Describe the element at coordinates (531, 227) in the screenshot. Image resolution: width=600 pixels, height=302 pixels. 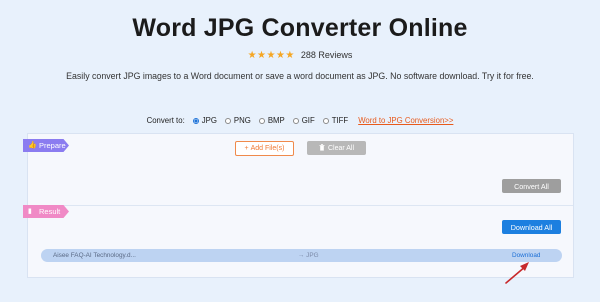
I see `download-all-button: Download All` at that location.